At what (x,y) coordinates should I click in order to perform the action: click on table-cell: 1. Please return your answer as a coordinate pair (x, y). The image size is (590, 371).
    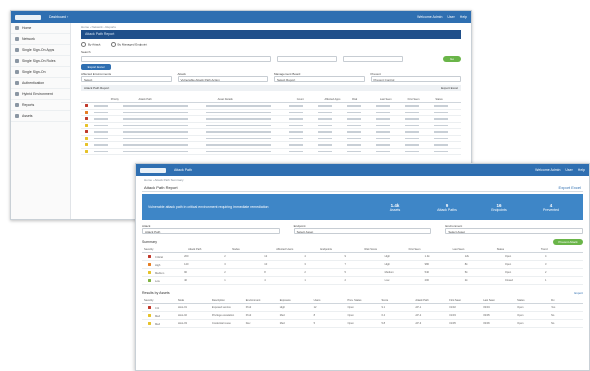
    Looking at the image, I should click on (545, 280).